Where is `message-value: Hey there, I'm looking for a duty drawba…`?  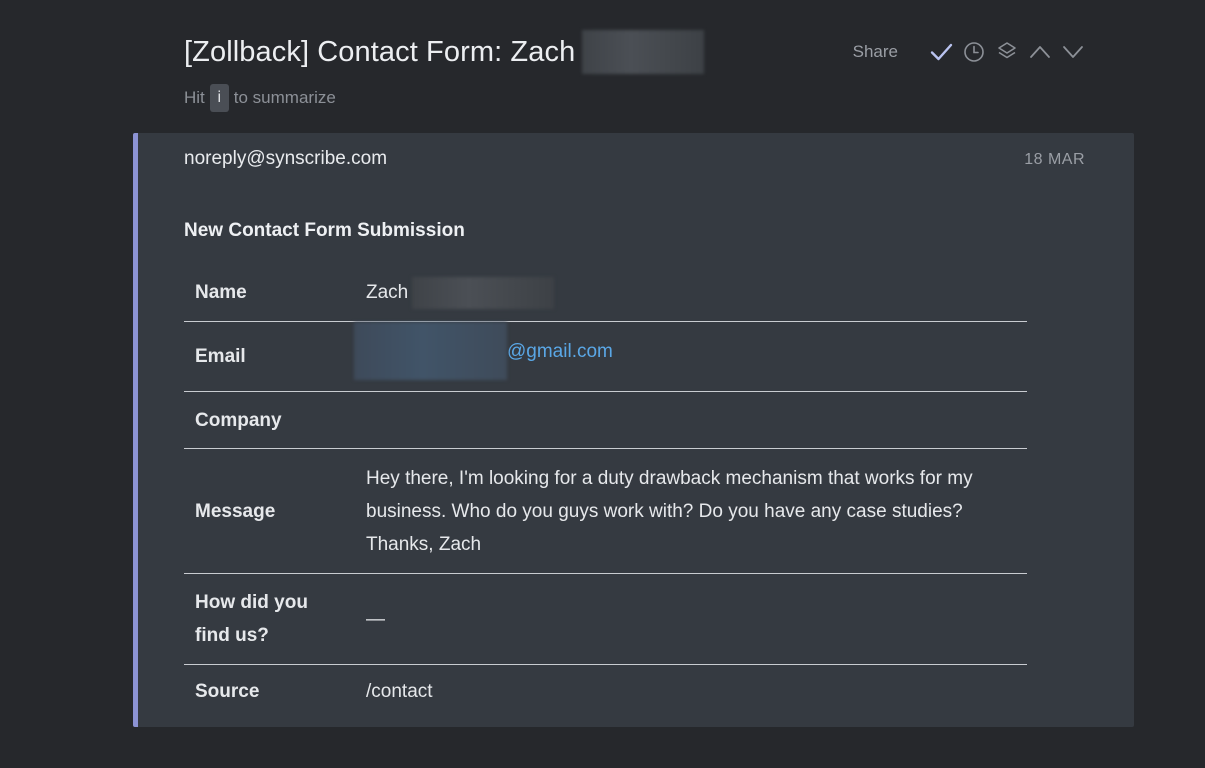 message-value: Hey there, I'm looking for a duty drawba… is located at coordinates (669, 511).